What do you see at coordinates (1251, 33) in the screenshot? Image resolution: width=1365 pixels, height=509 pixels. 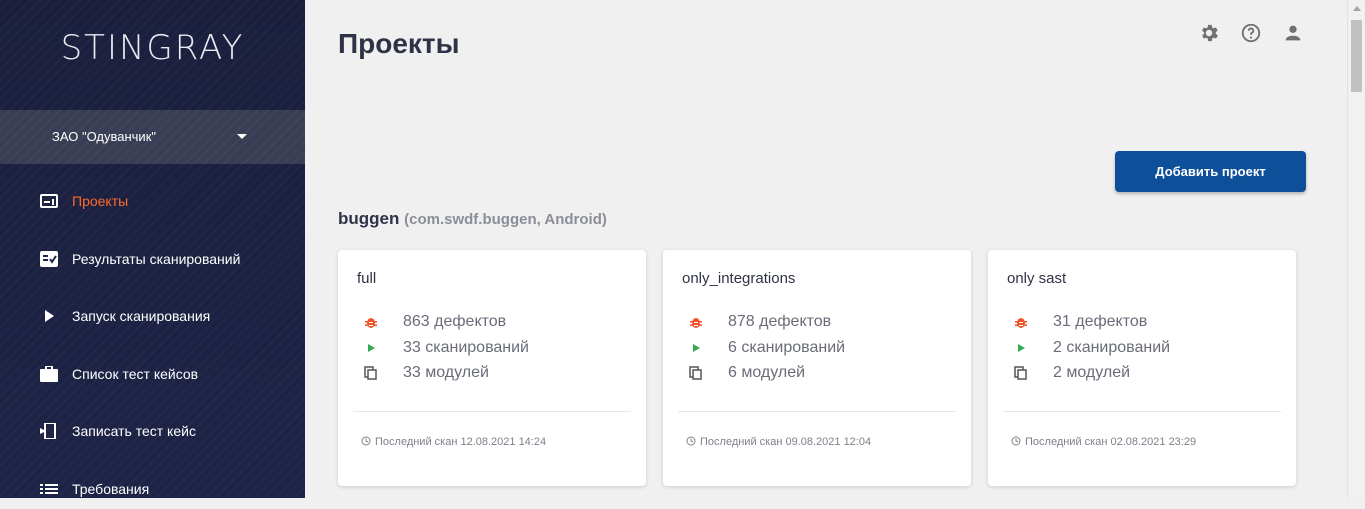 I see `help-icon` at bounding box center [1251, 33].